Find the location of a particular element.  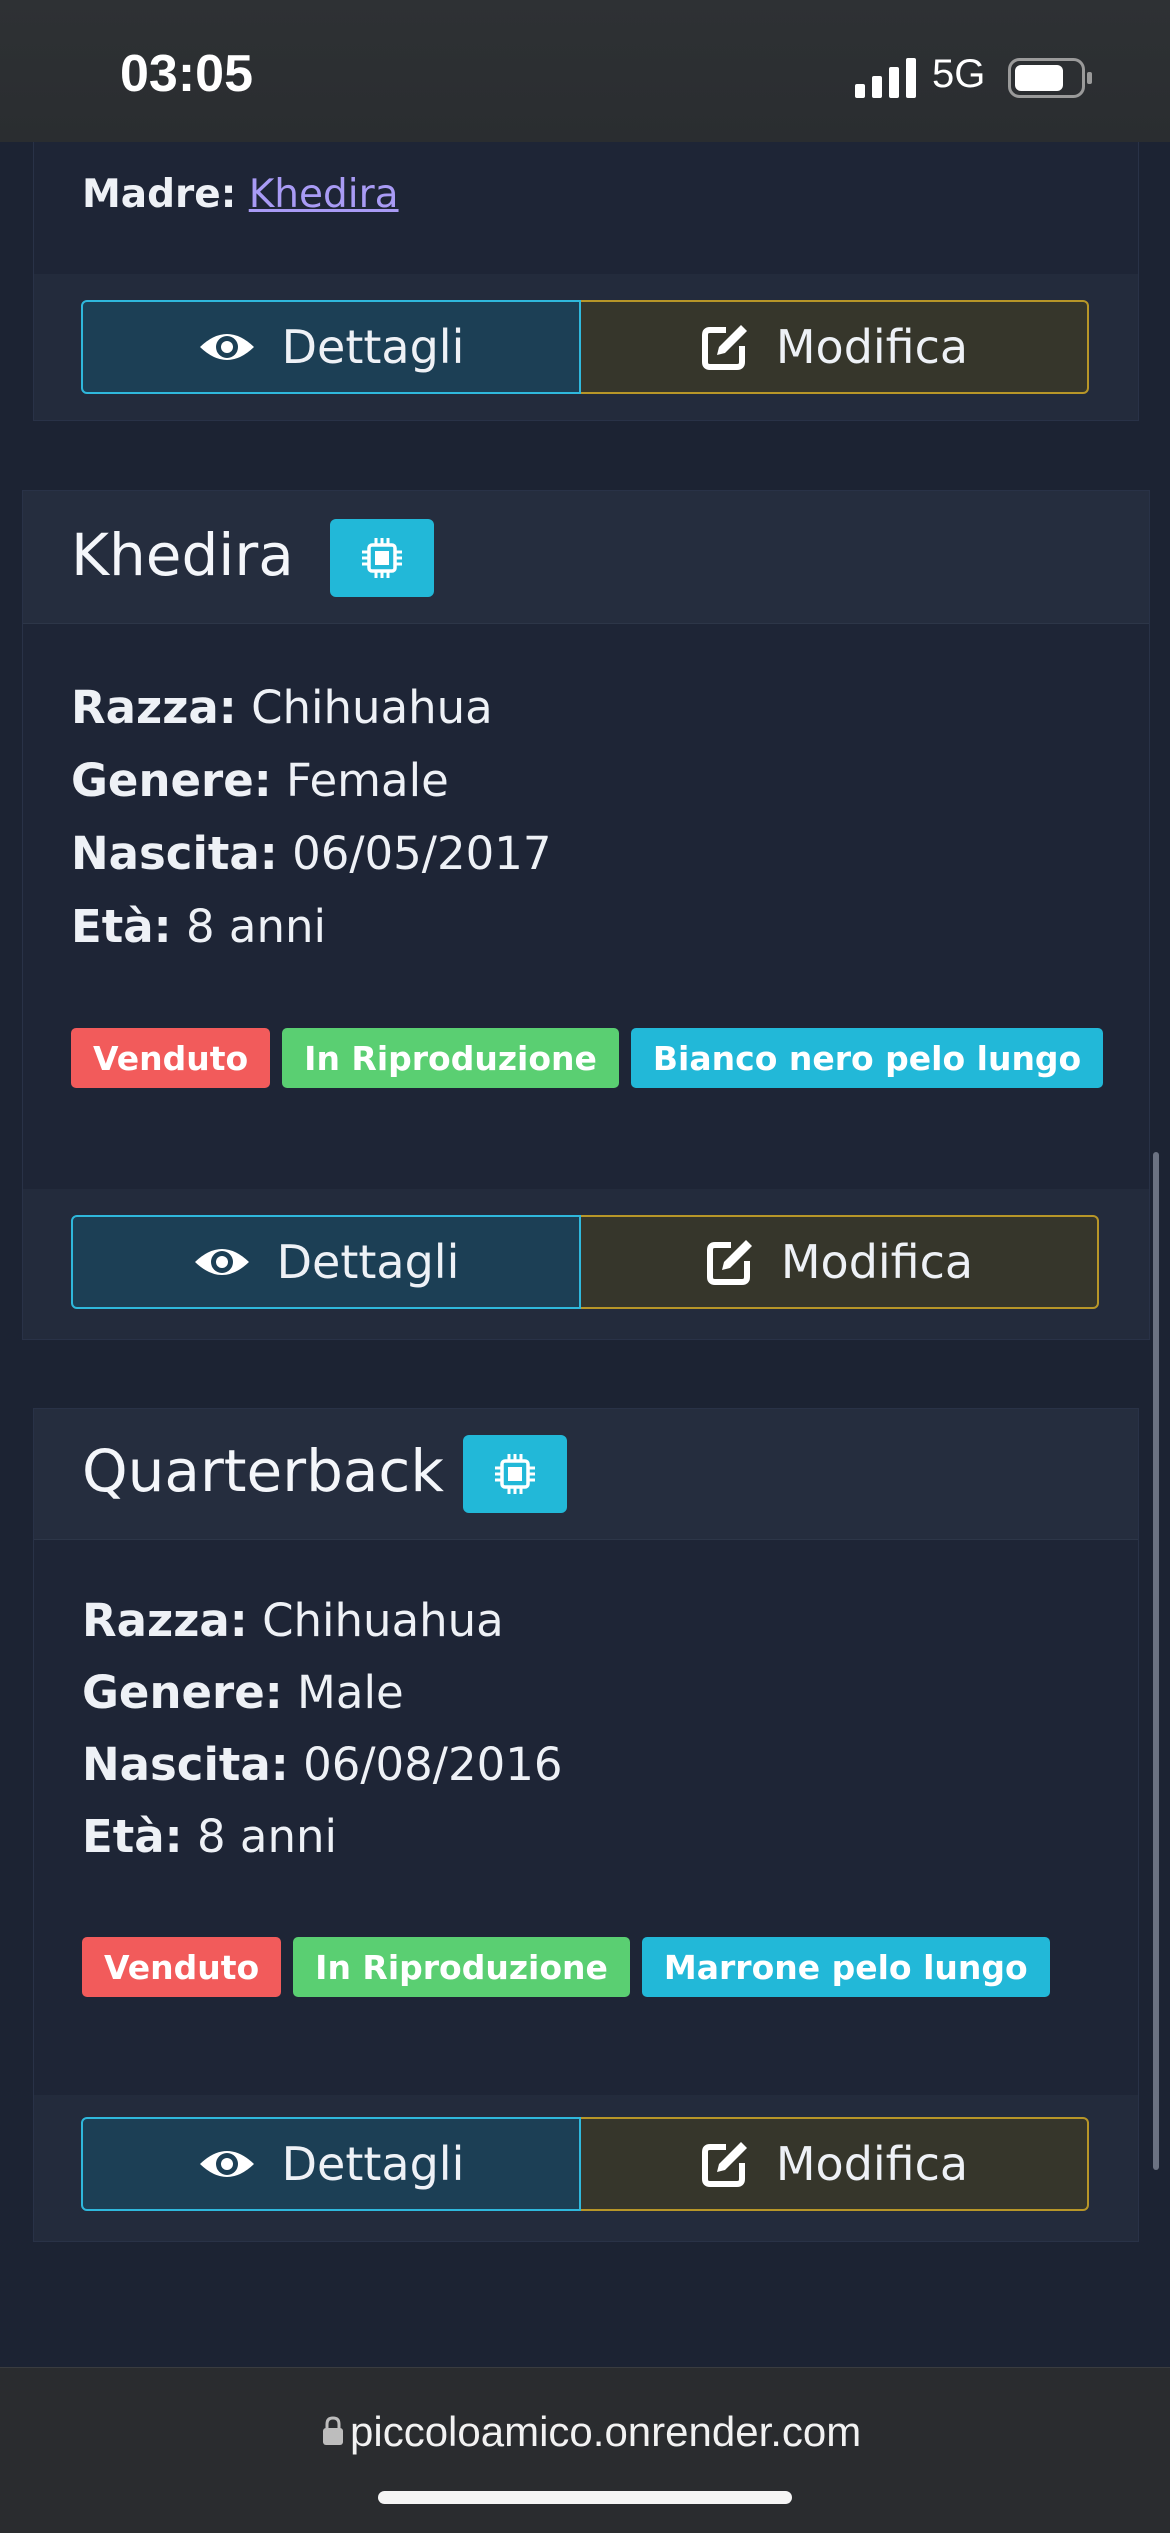

coat-color-badge: Marrone pelo lungo is located at coordinates (845, 1967).